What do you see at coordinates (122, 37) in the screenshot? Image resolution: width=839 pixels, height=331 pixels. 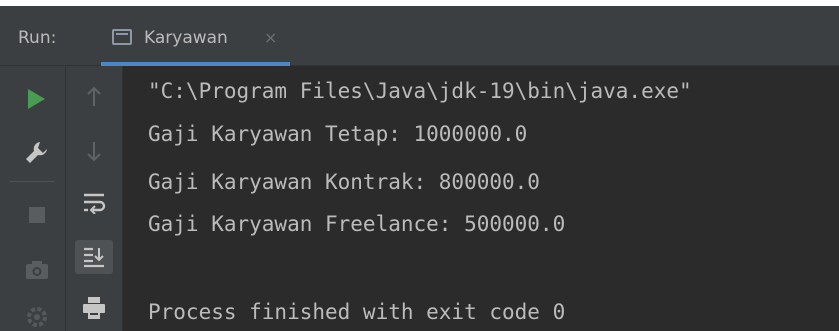 I see `console-window-icon` at bounding box center [122, 37].